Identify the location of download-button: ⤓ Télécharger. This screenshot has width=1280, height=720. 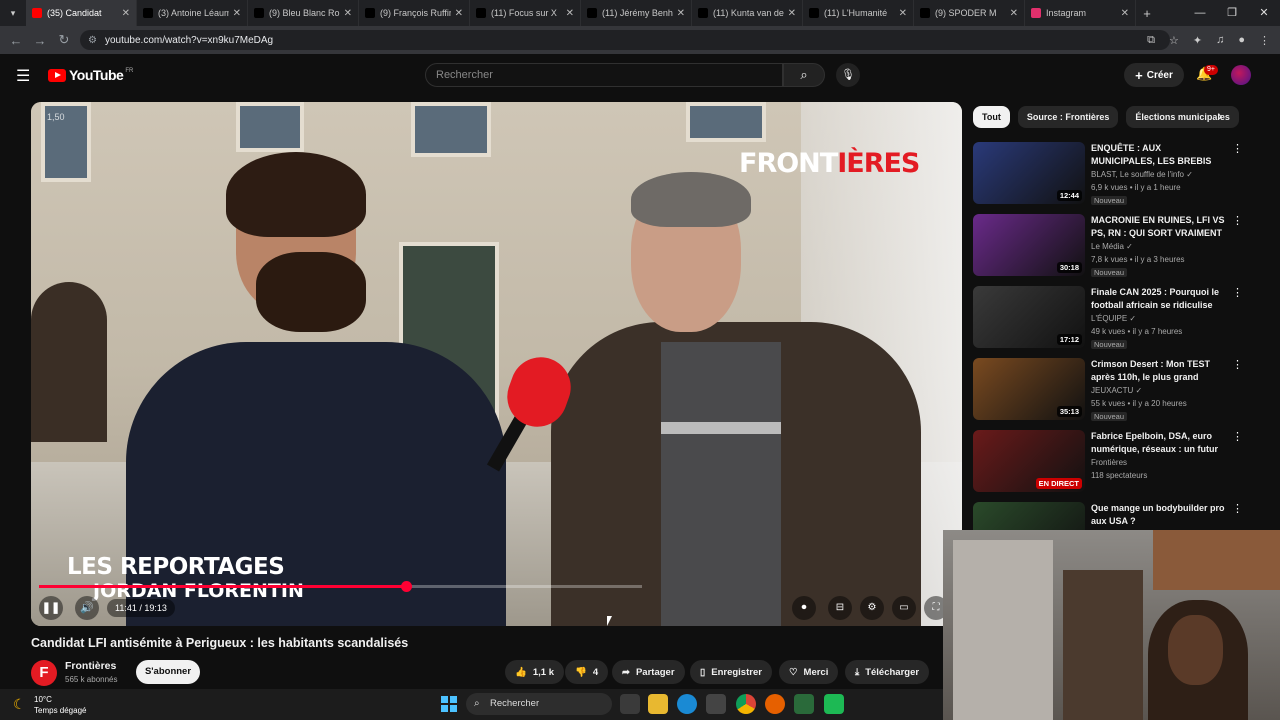
(887, 672).